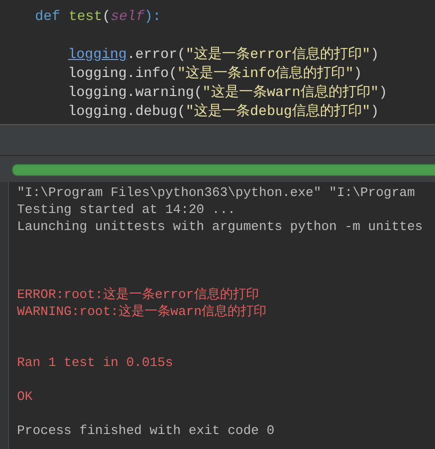 The width and height of the screenshot is (435, 449). I want to click on code-line: logging.error("这是一条error信息的打印"), so click(223, 55).